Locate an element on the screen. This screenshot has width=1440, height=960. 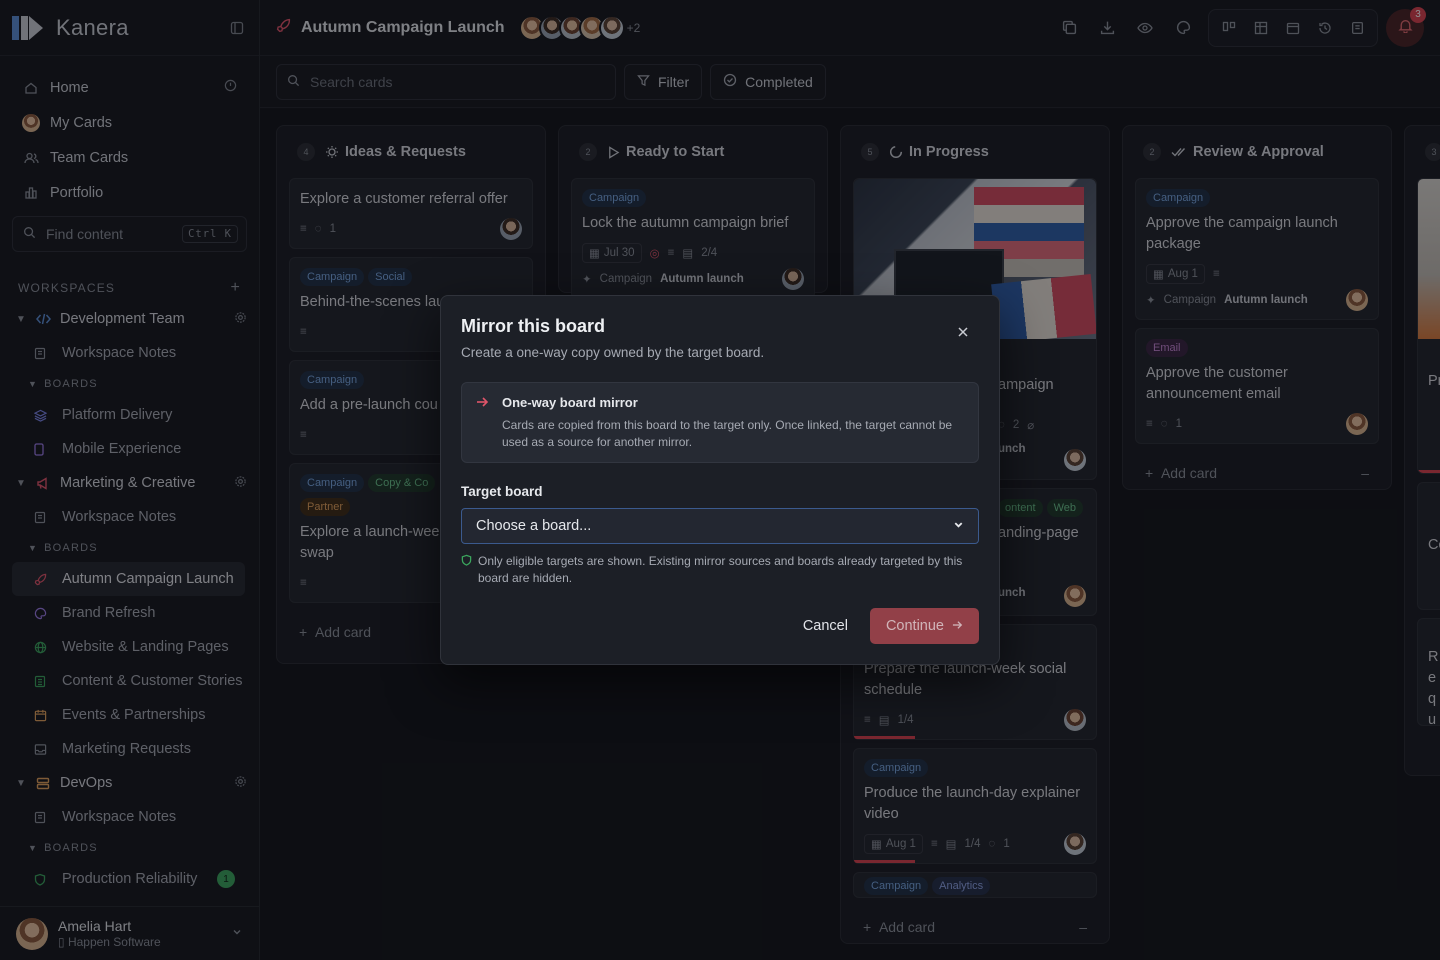
continue-label: Continue is located at coordinates (914, 626).